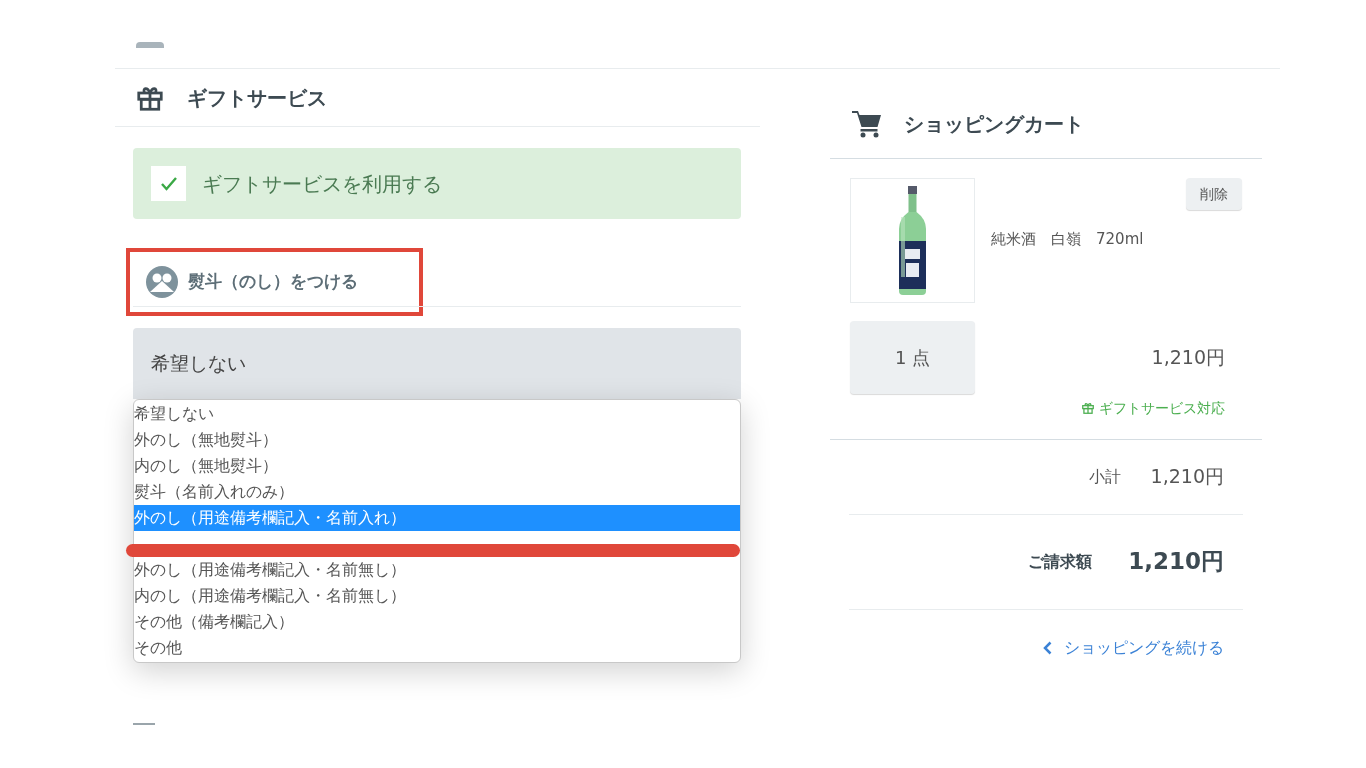  What do you see at coordinates (1176, 562) in the screenshot?
I see `total-value: 1,210円` at bounding box center [1176, 562].